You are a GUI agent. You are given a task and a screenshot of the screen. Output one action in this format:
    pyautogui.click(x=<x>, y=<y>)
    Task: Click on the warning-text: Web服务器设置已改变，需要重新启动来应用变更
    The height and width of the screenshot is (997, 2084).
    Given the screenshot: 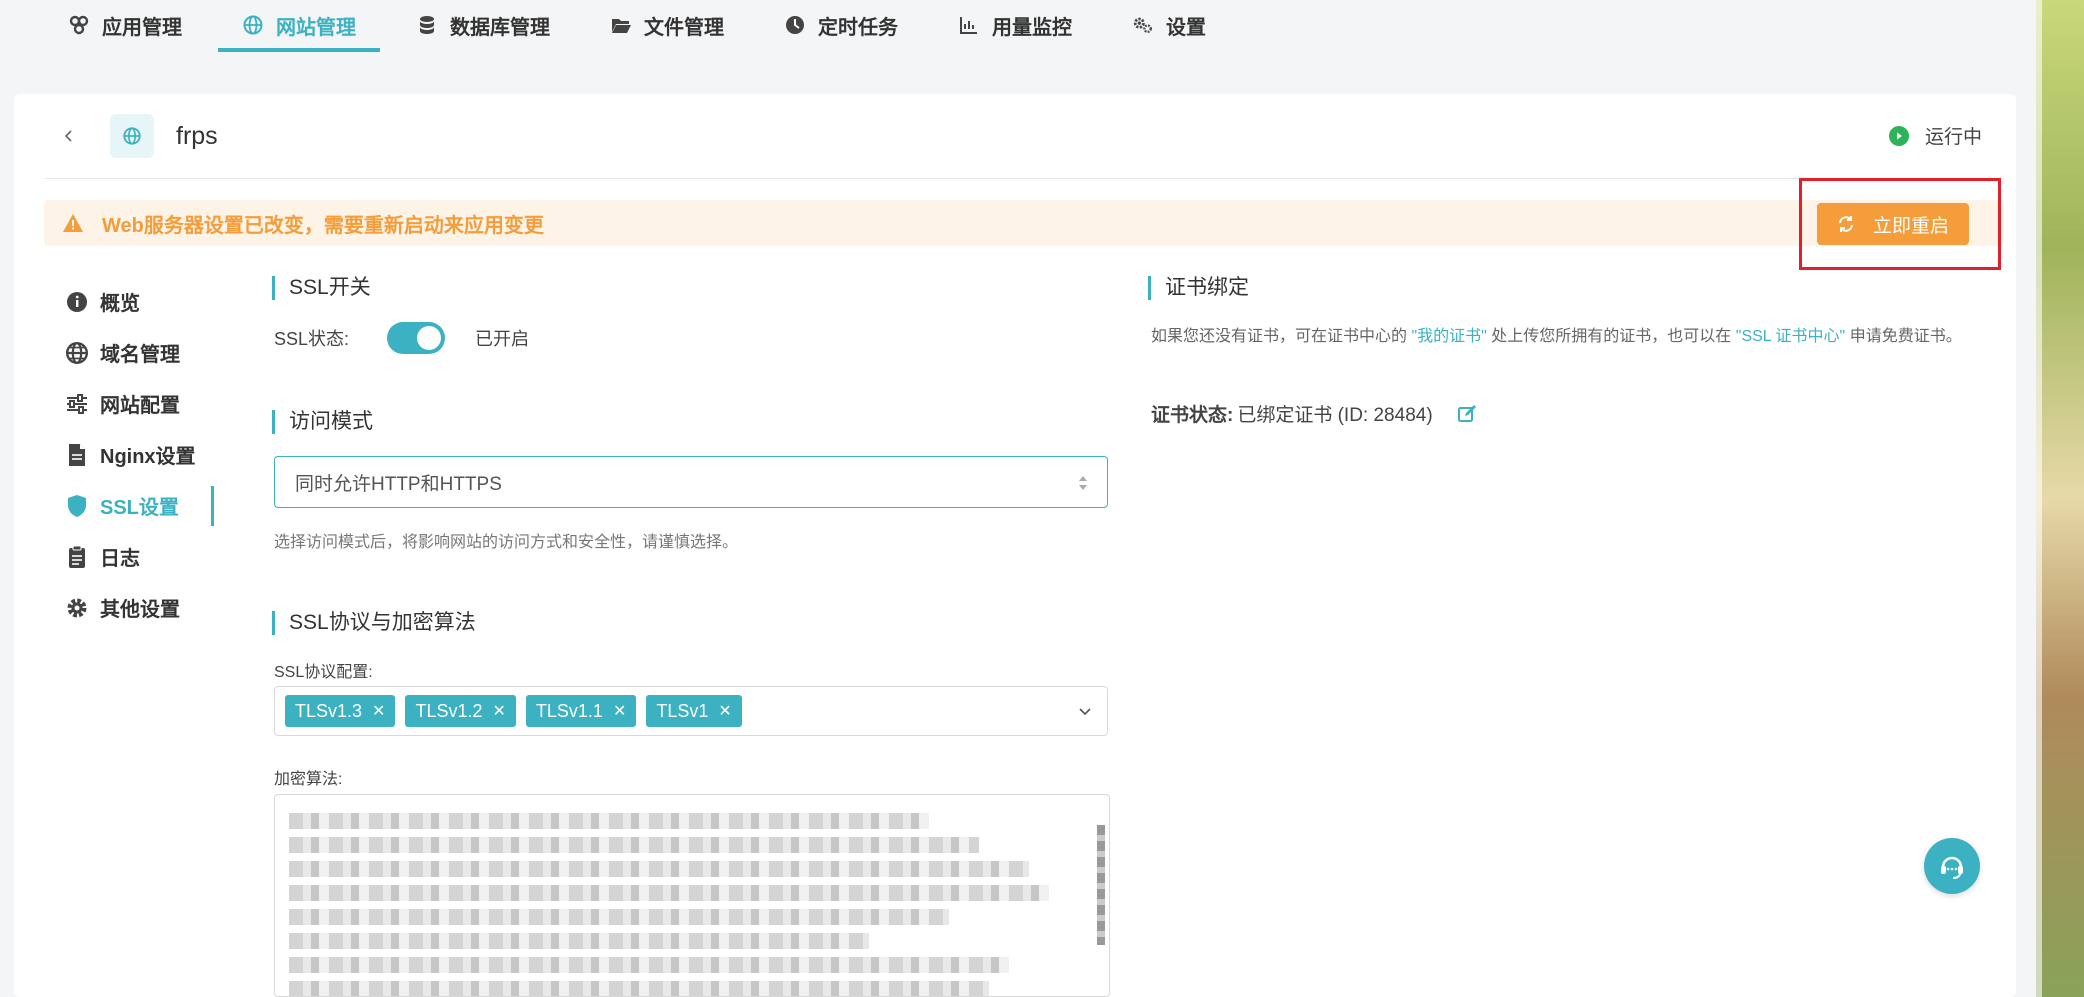 What is the action you would take?
    pyautogui.click(x=323, y=225)
    